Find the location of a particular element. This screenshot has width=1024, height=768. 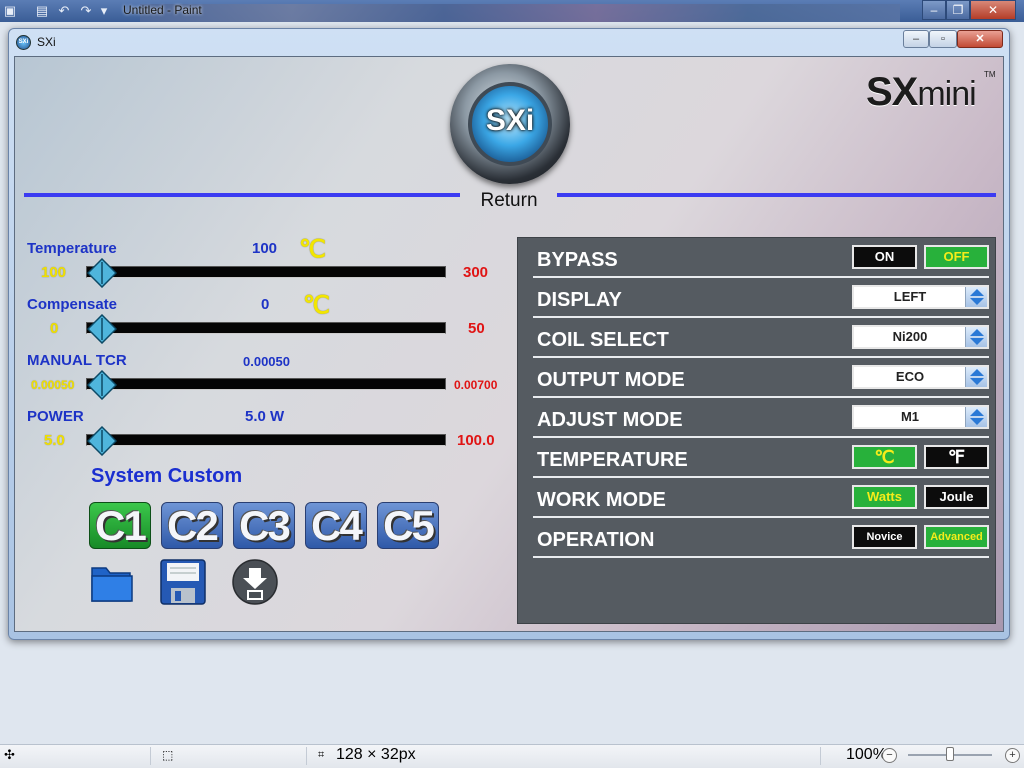

folder-icon is located at coordinates (112, 582).